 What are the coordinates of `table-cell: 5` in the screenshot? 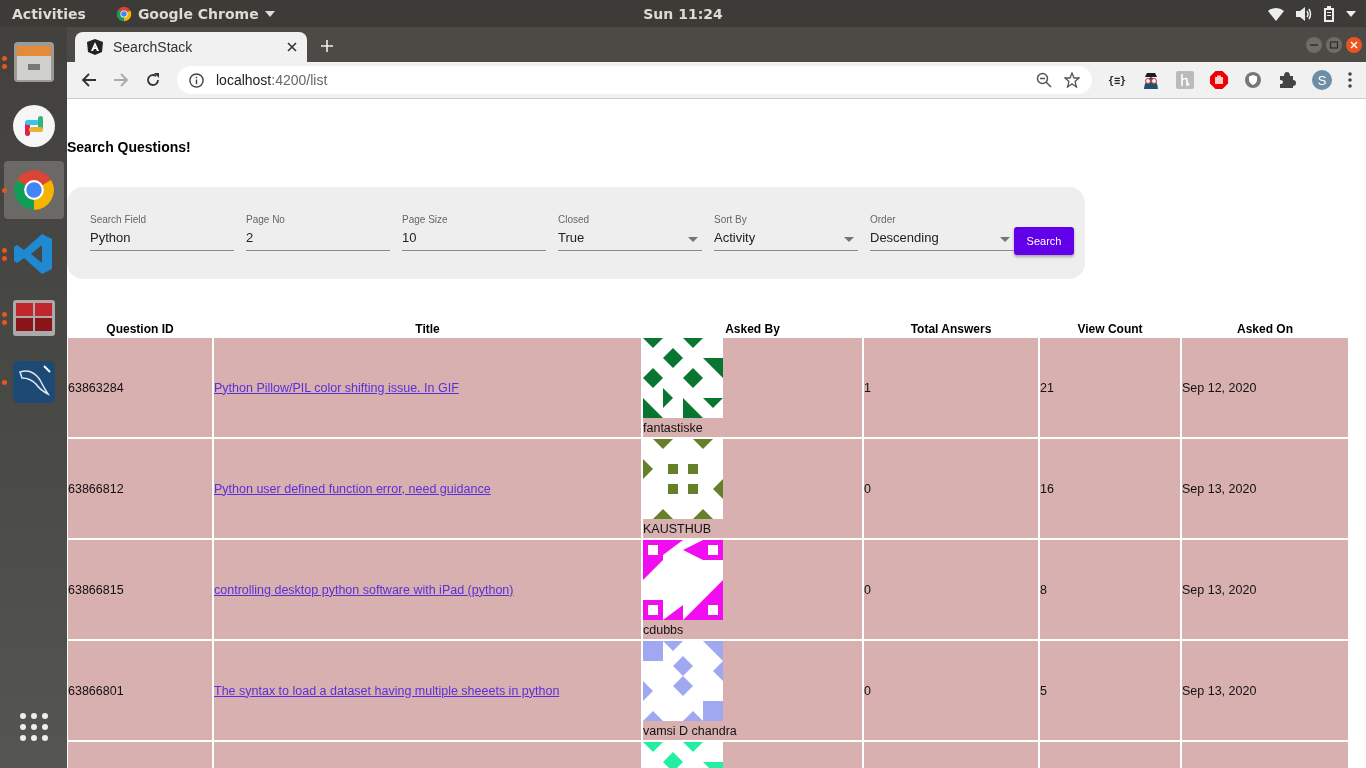 It's located at (1110, 690).